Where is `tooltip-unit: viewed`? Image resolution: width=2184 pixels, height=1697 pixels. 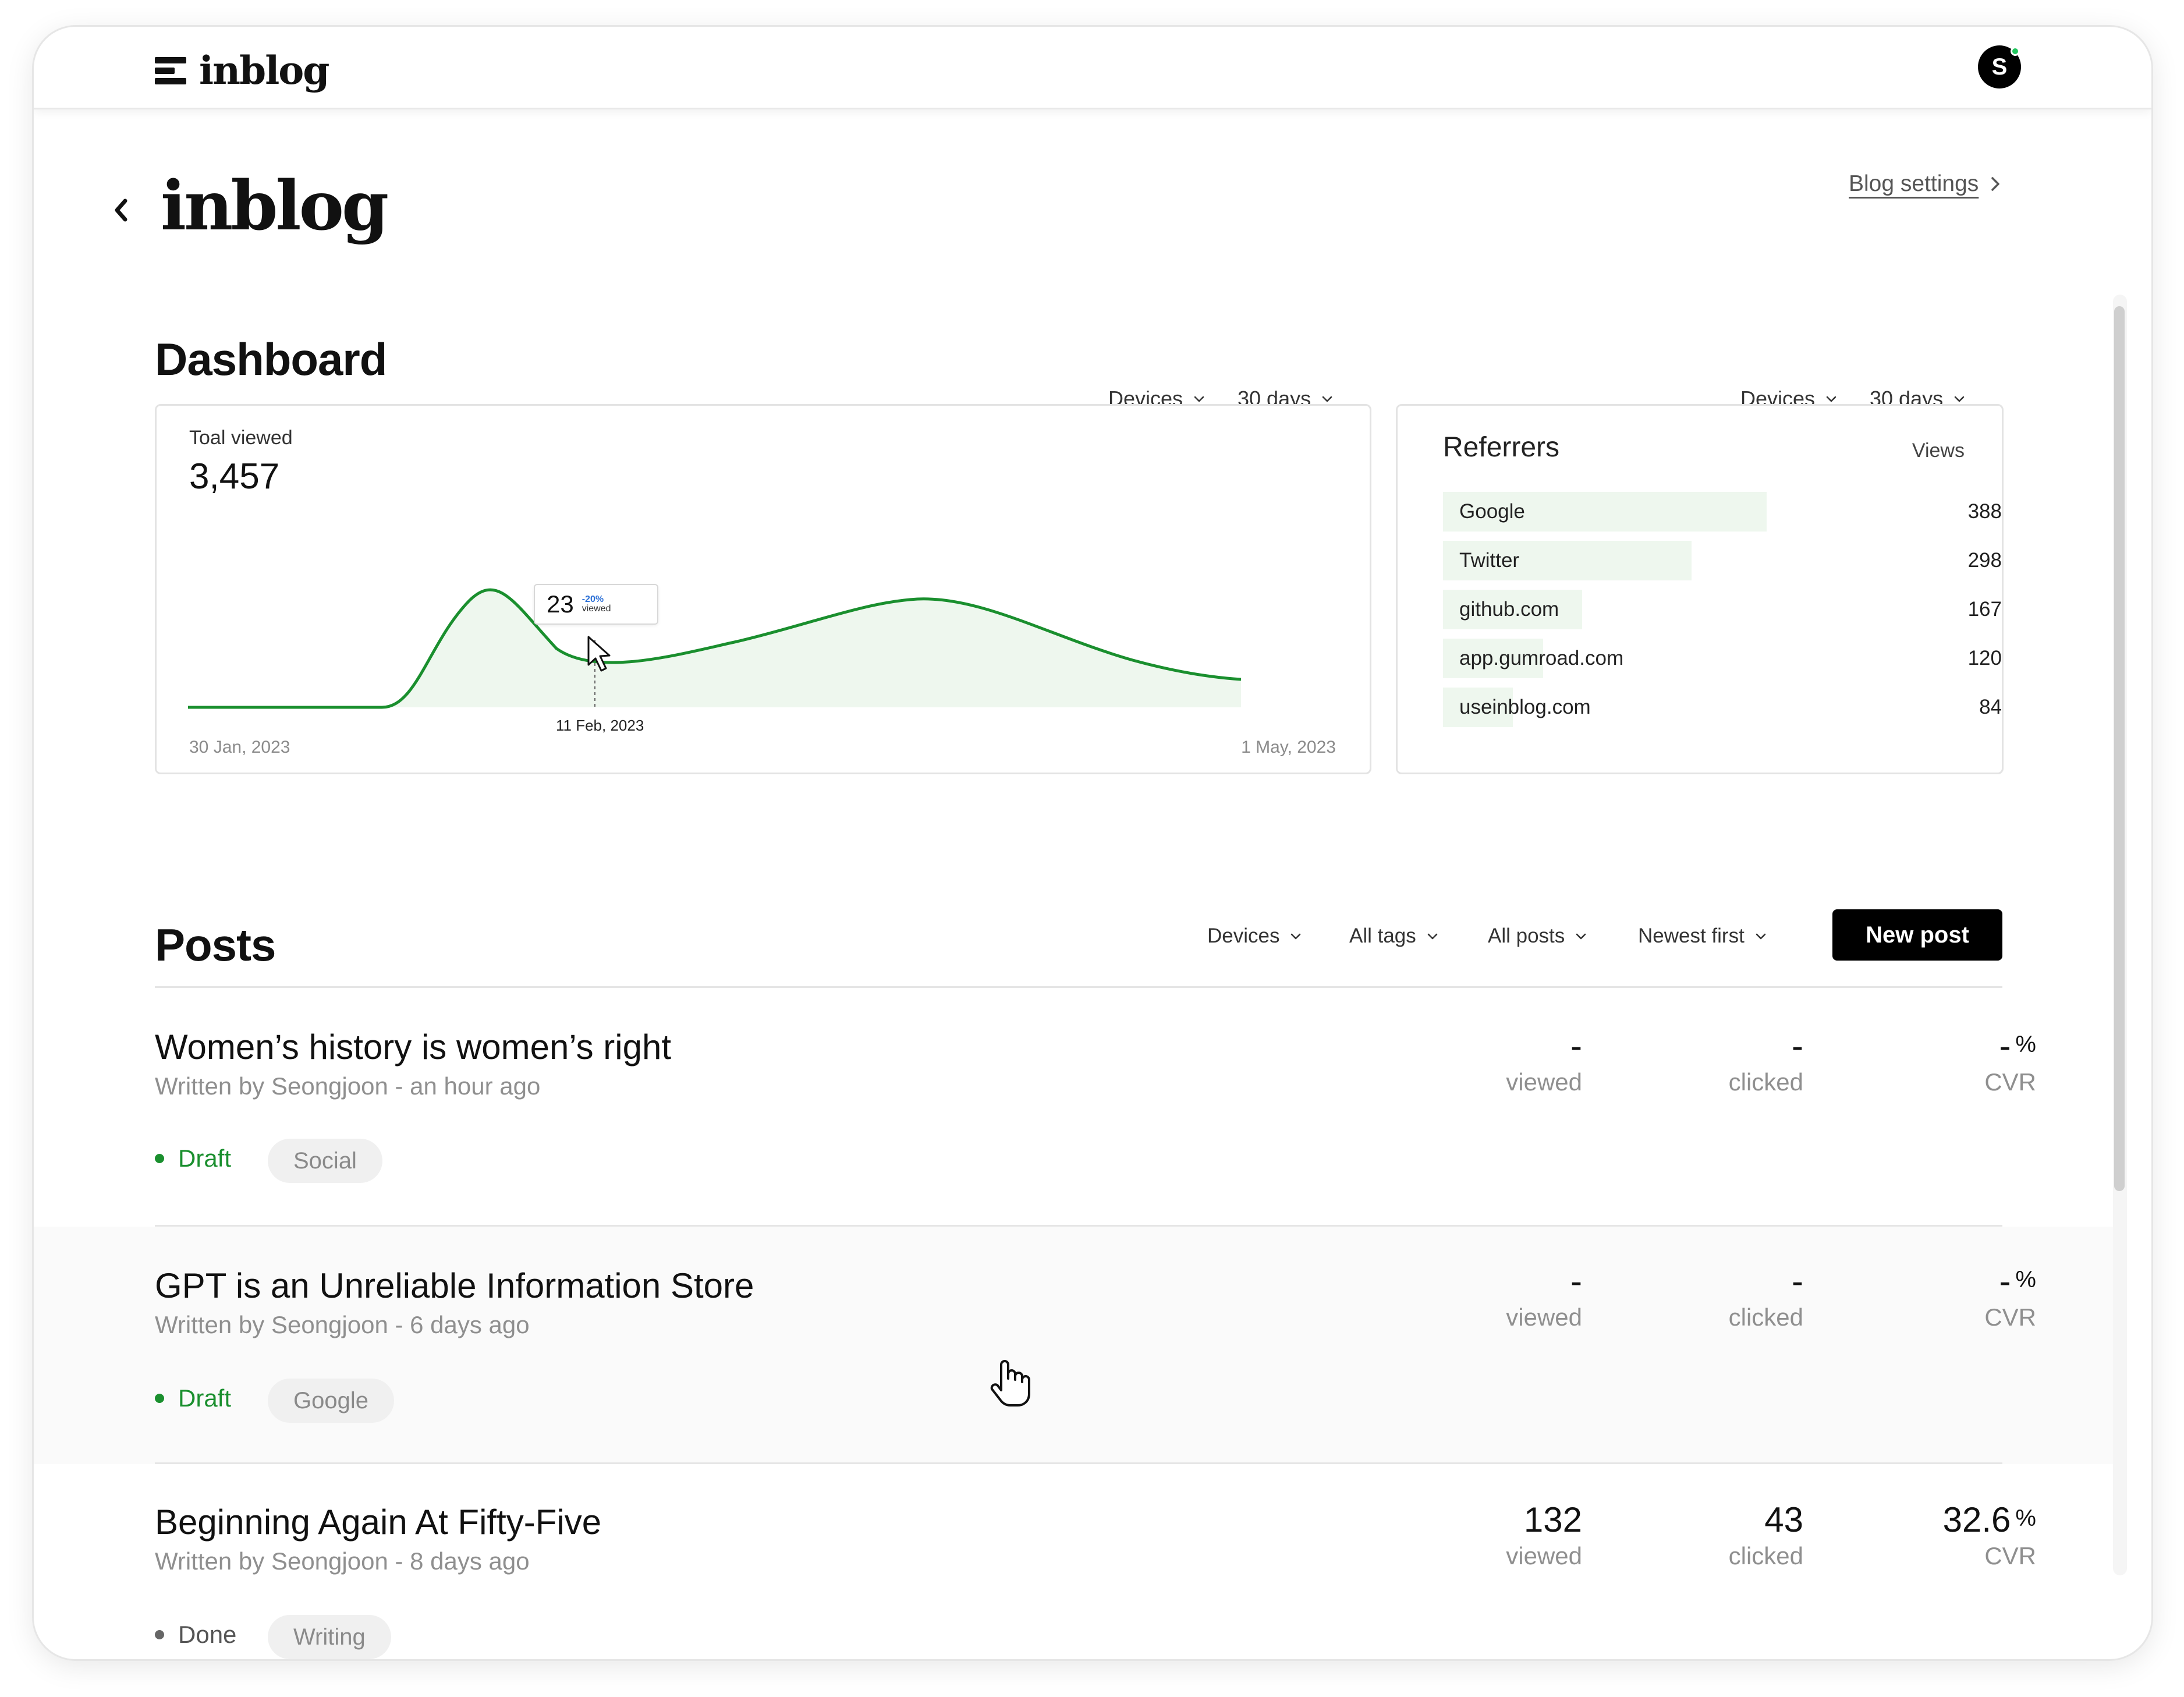
tooltip-unit: viewed is located at coordinates (596, 609).